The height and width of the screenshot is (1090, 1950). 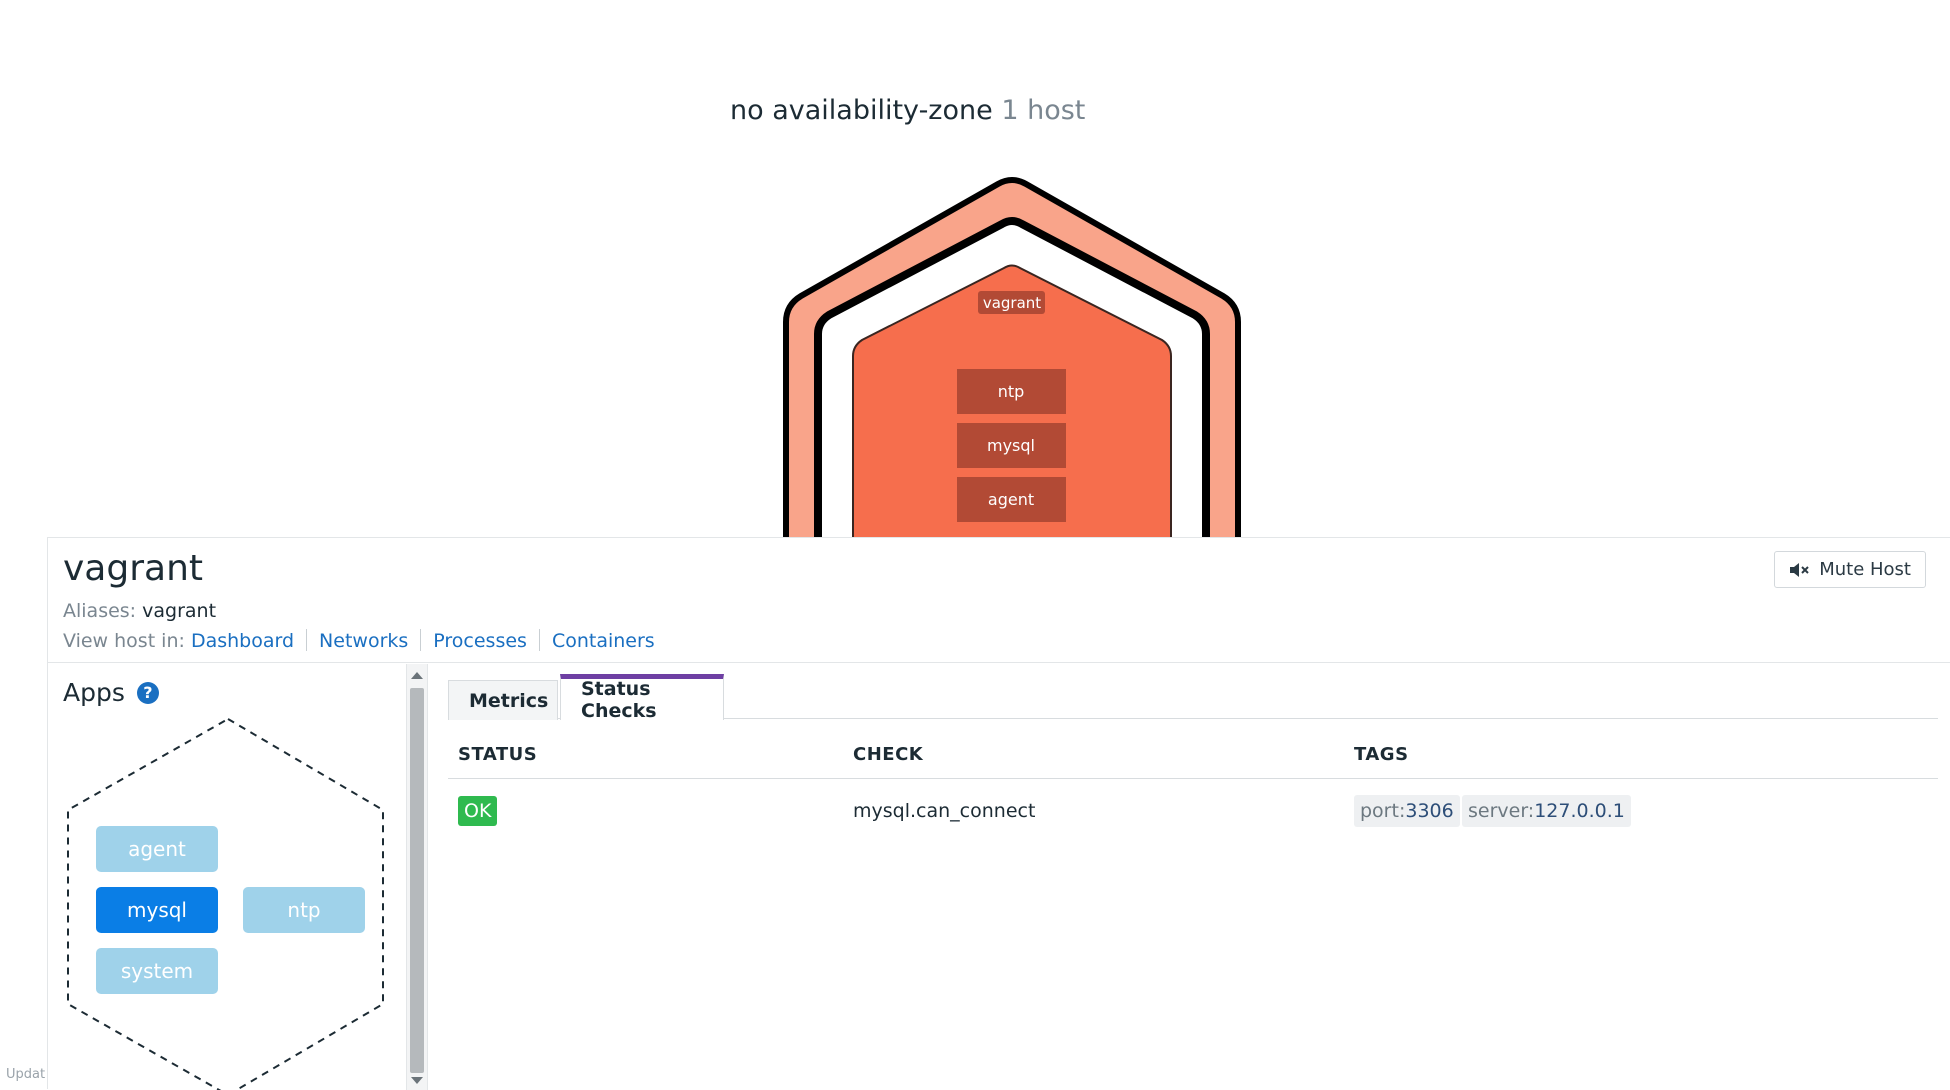 What do you see at coordinates (157, 910) in the screenshot?
I see `app-mysql-button: mysql` at bounding box center [157, 910].